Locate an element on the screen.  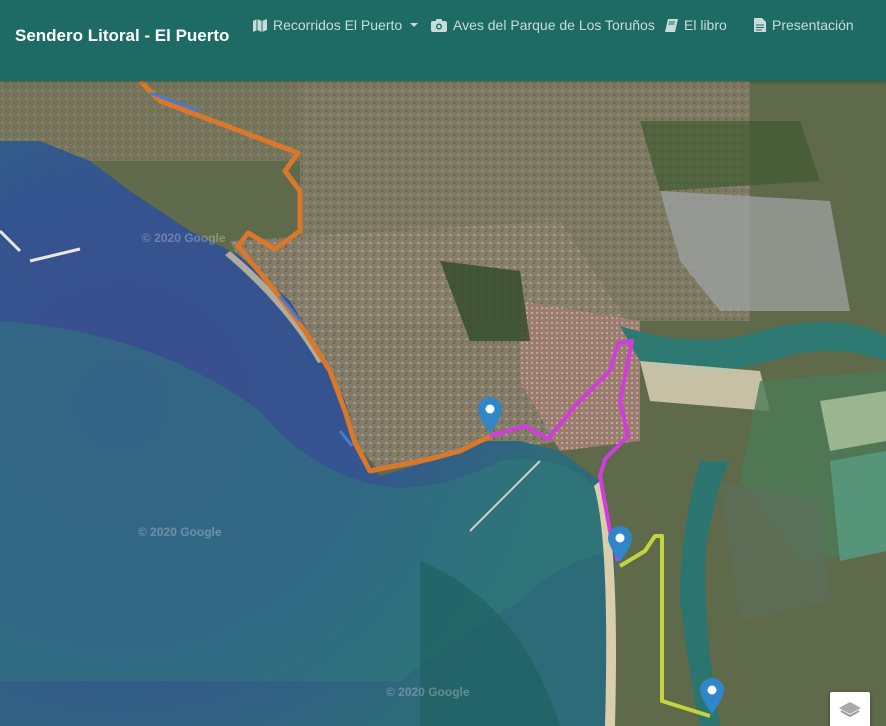
camera-icon is located at coordinates (439, 25).